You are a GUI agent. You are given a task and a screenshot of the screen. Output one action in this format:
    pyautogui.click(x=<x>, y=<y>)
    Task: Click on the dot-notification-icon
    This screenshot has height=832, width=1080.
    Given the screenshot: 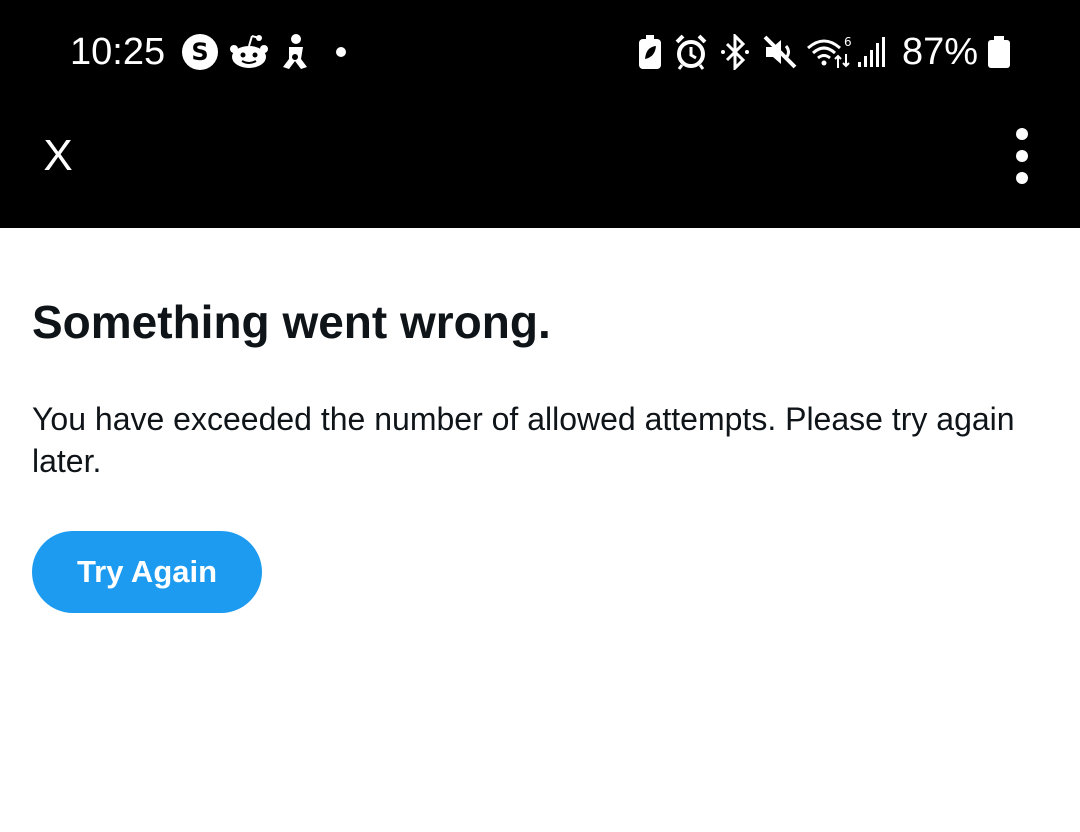 What is the action you would take?
    pyautogui.click(x=341, y=52)
    